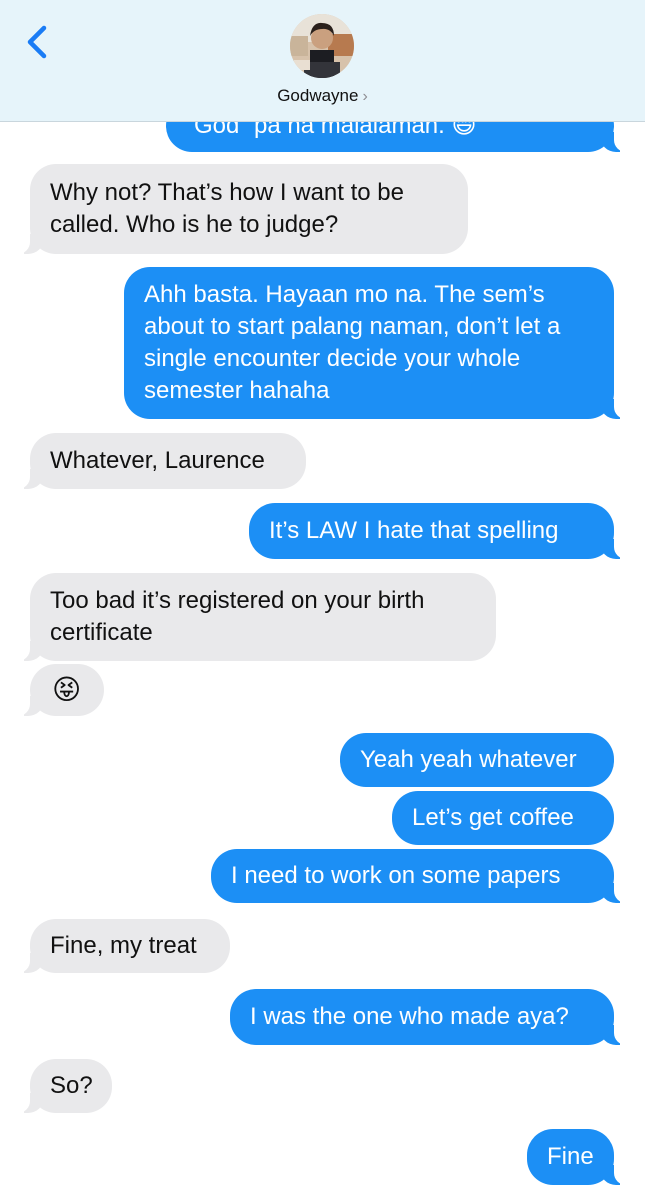 The width and height of the screenshot is (645, 1200). I want to click on message-emoji: 😝, so click(67, 689).